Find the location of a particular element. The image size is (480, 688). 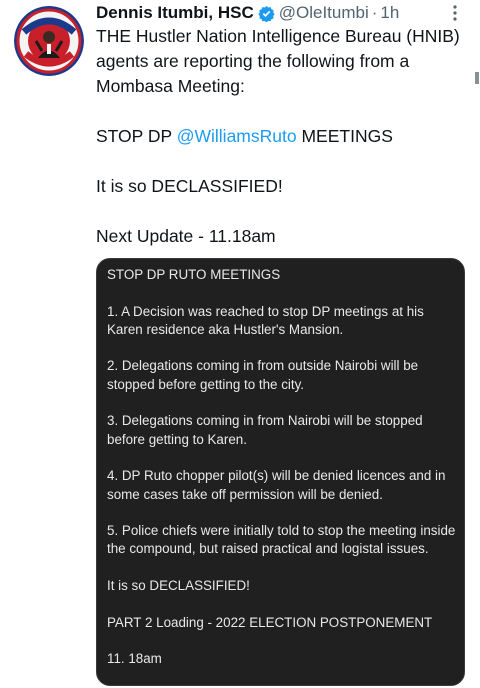

author-handle: @OleItumbi is located at coordinates (324, 13).